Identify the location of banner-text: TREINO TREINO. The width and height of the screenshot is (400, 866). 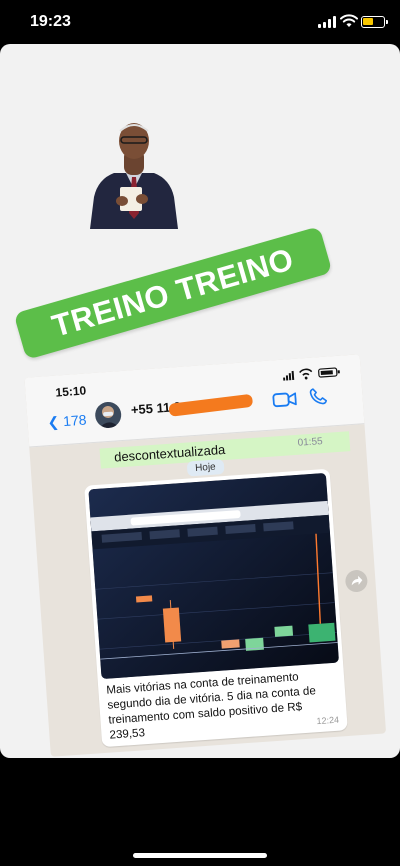
(173, 292).